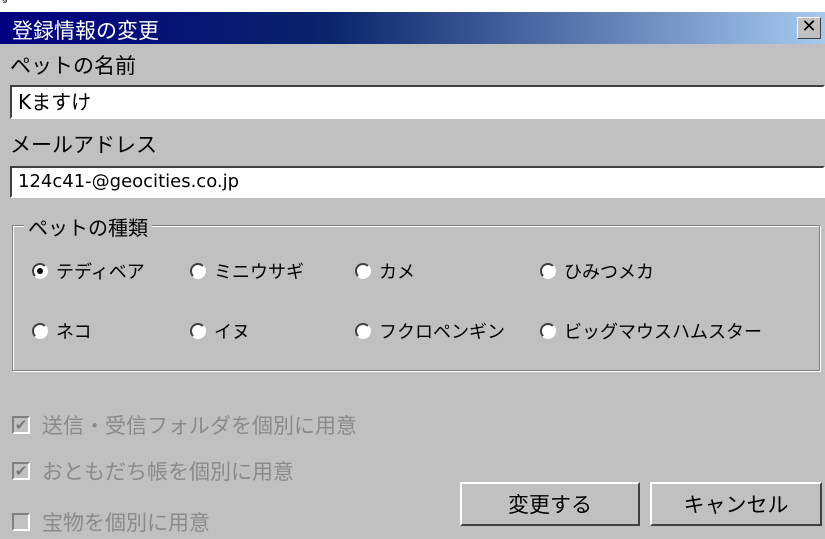  What do you see at coordinates (232, 332) in the screenshot?
I see `radio-label: イヌ` at bounding box center [232, 332].